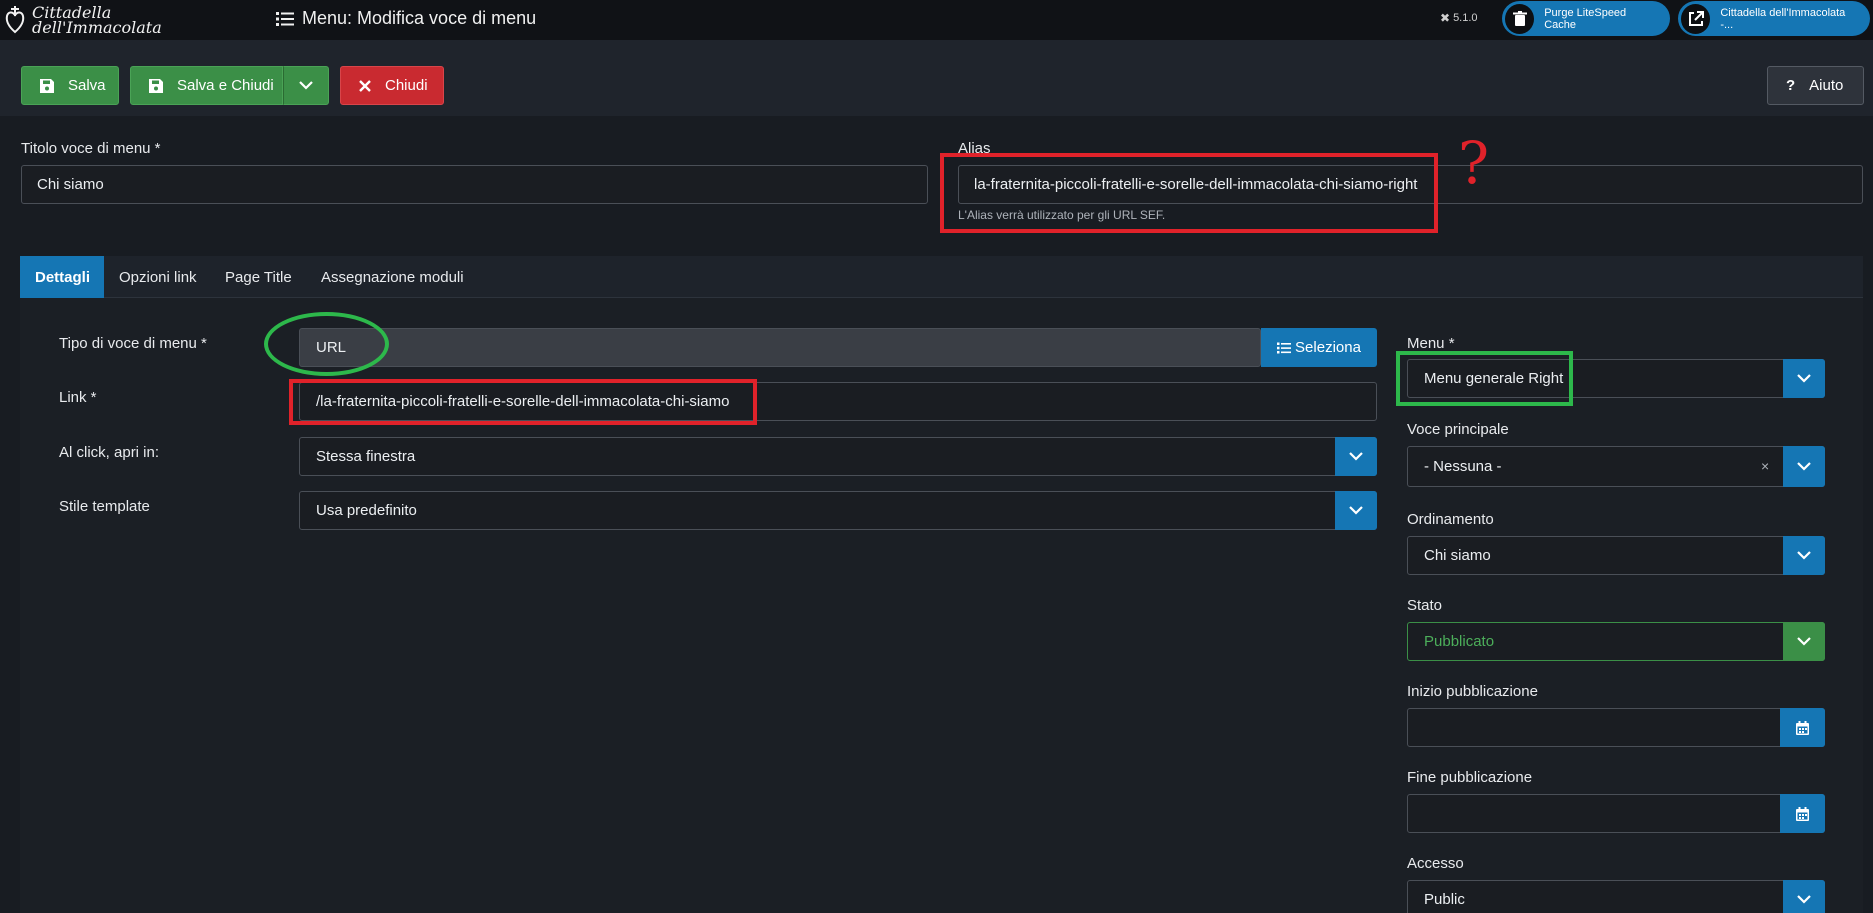 This screenshot has width=1873, height=913. I want to click on template-style-value: Usa predefinito, so click(366, 510).